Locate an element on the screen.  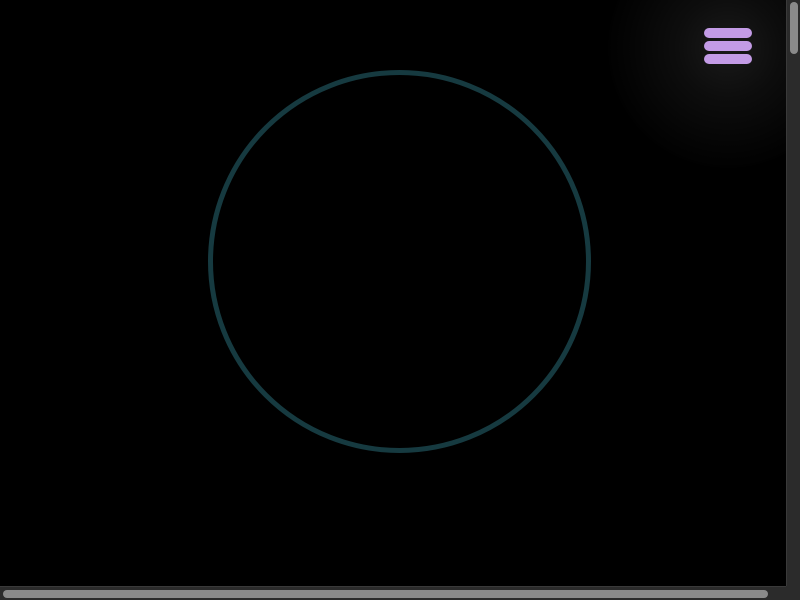
hamburger-menu-button is located at coordinates (728, 46).